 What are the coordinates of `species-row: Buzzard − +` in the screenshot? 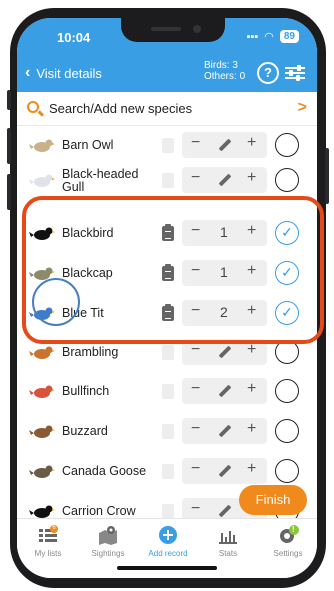 It's located at (167, 431).